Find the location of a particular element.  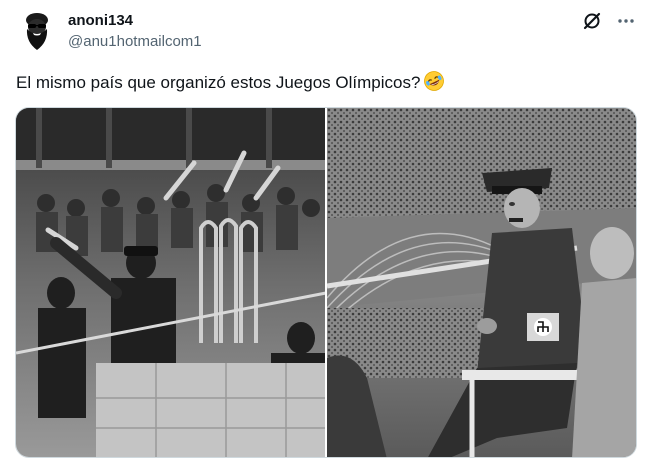

author-names: anoni134 @anu1hotmailcom1 is located at coordinates (135, 31).